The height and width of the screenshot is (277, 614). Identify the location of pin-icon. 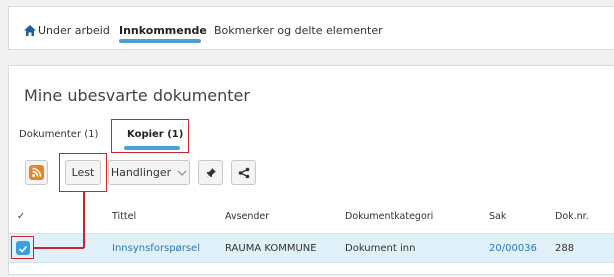
(210, 172).